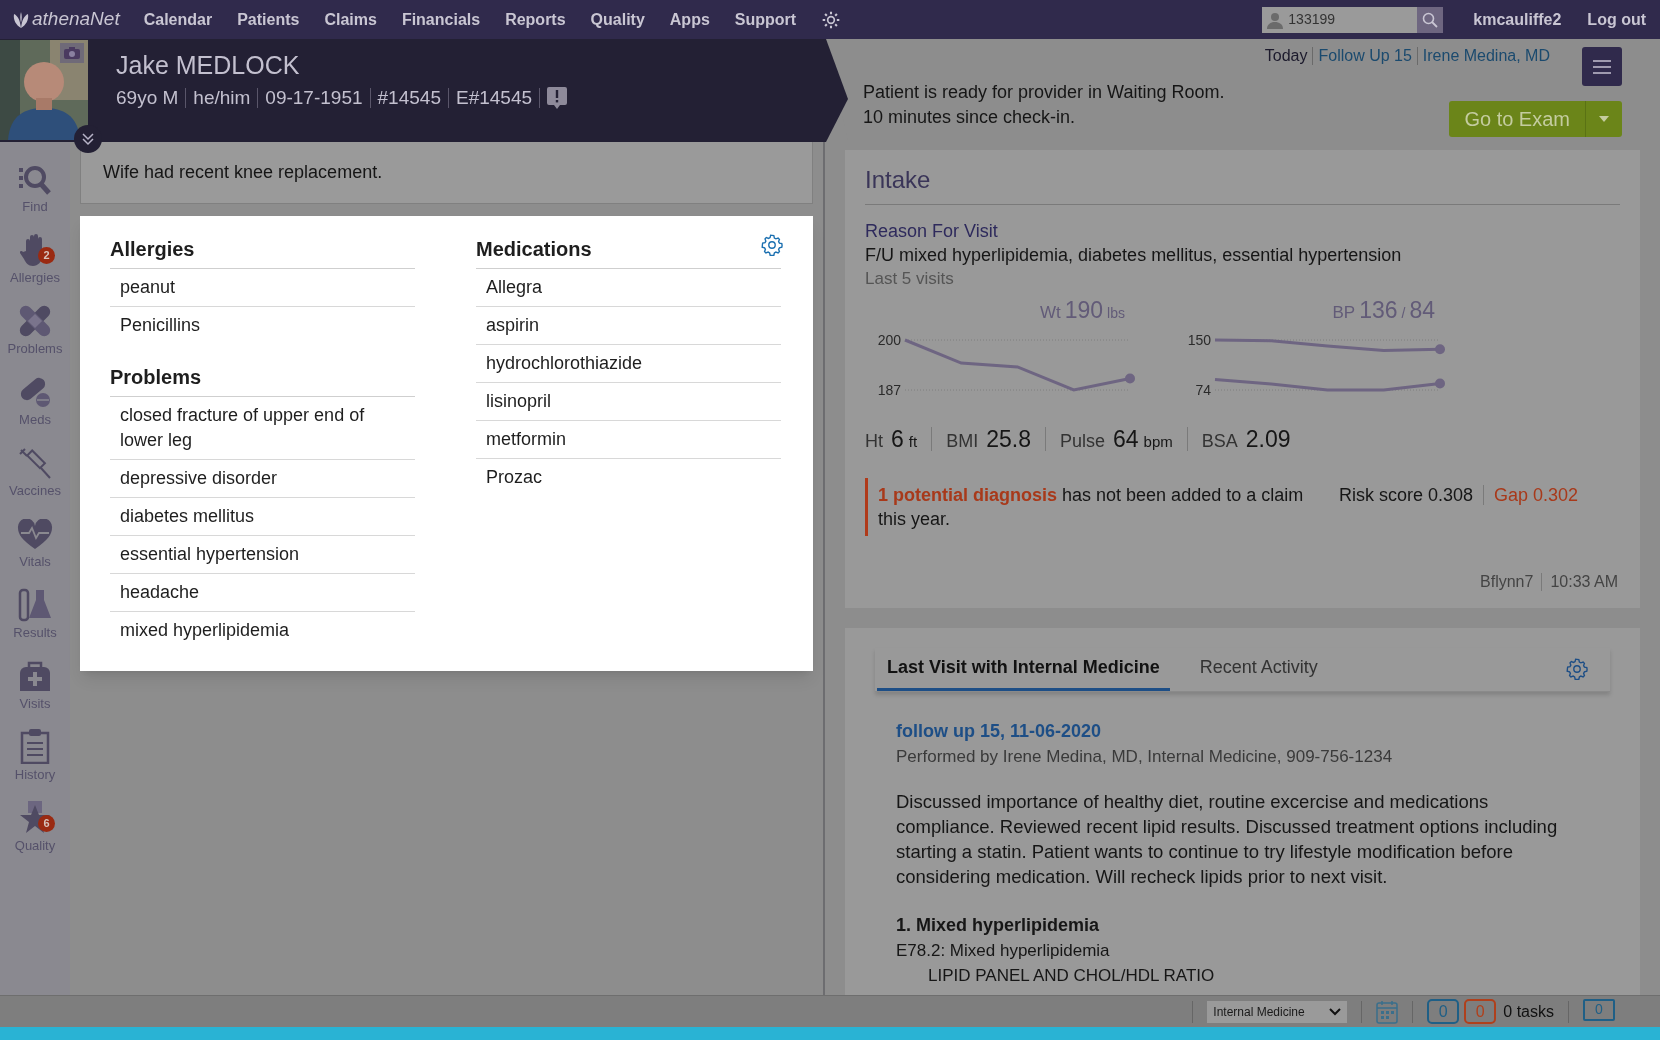 This screenshot has width=1660, height=1040. I want to click on author-name: Bflynn7, so click(1507, 582).